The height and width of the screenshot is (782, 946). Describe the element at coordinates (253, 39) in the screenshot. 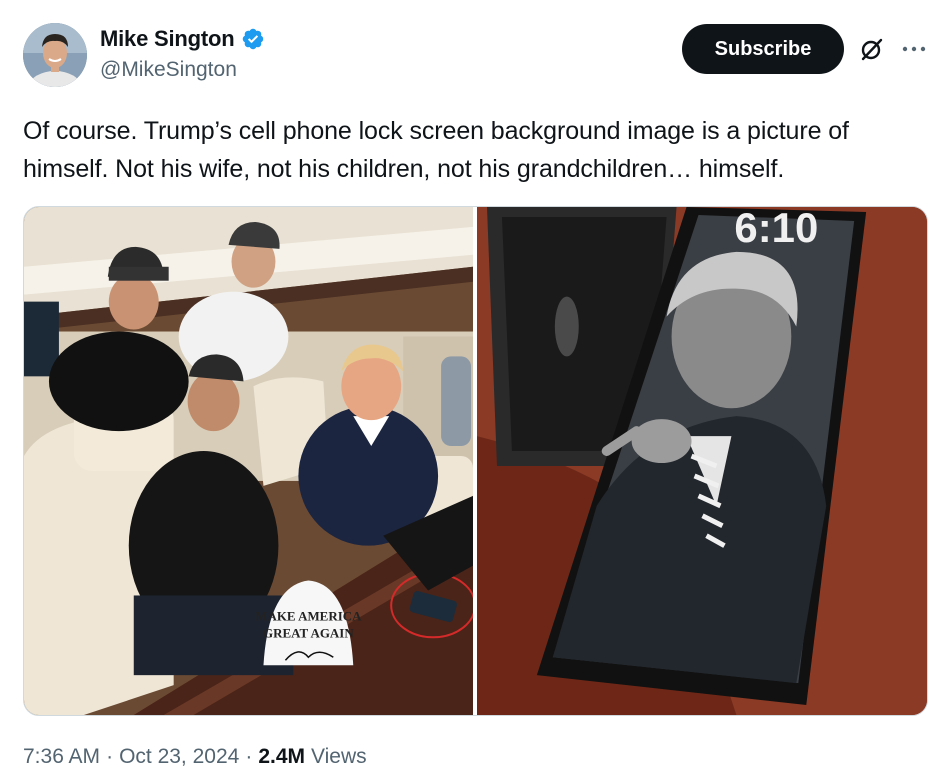

I see `verified-badge-icon` at that location.